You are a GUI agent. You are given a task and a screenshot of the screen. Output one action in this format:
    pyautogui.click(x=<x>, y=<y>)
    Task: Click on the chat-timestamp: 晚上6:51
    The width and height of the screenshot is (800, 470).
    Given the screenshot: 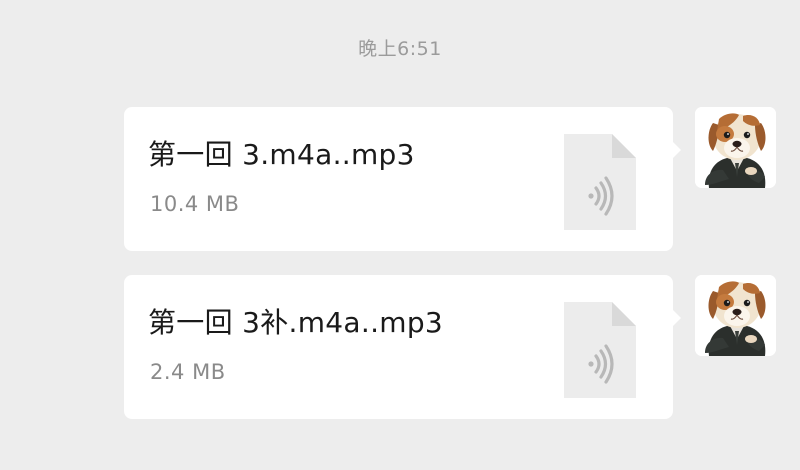 What is the action you would take?
    pyautogui.click(x=400, y=49)
    